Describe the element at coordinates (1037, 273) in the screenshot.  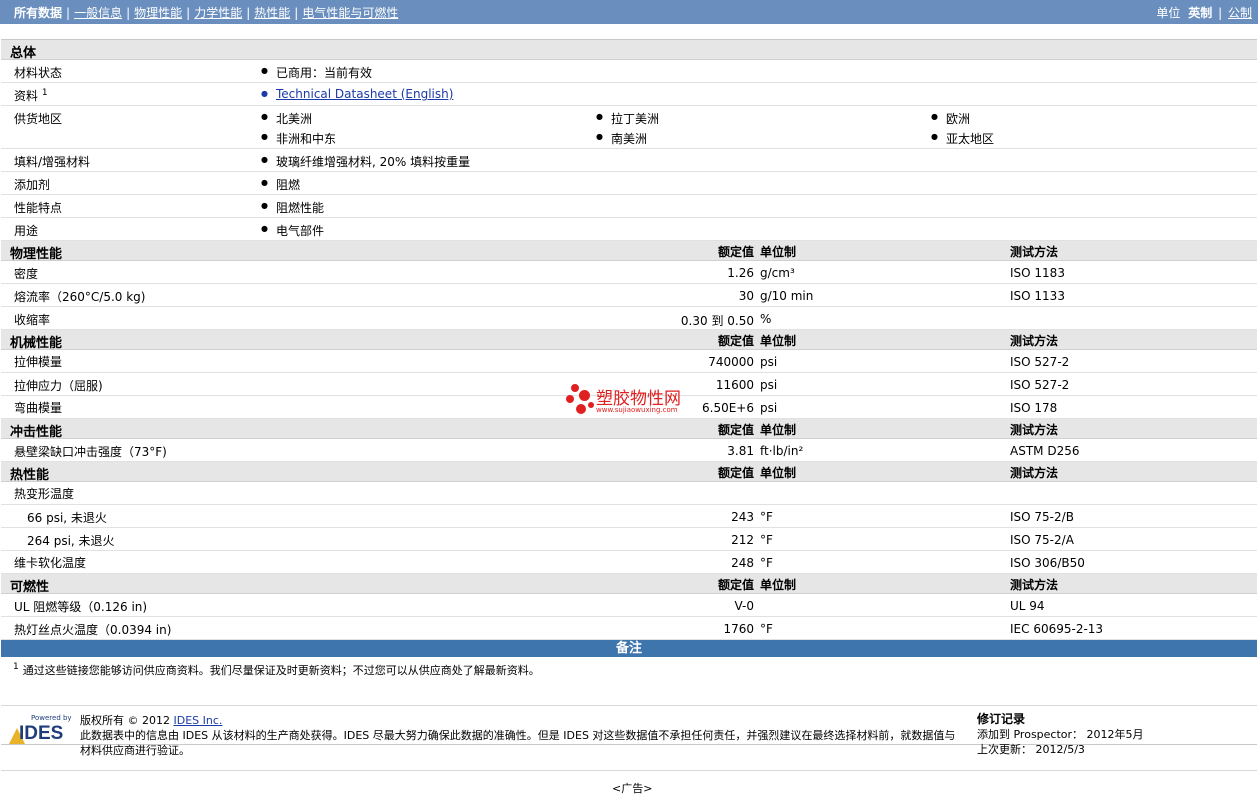
I see `property-method: ISO 1183` at that location.